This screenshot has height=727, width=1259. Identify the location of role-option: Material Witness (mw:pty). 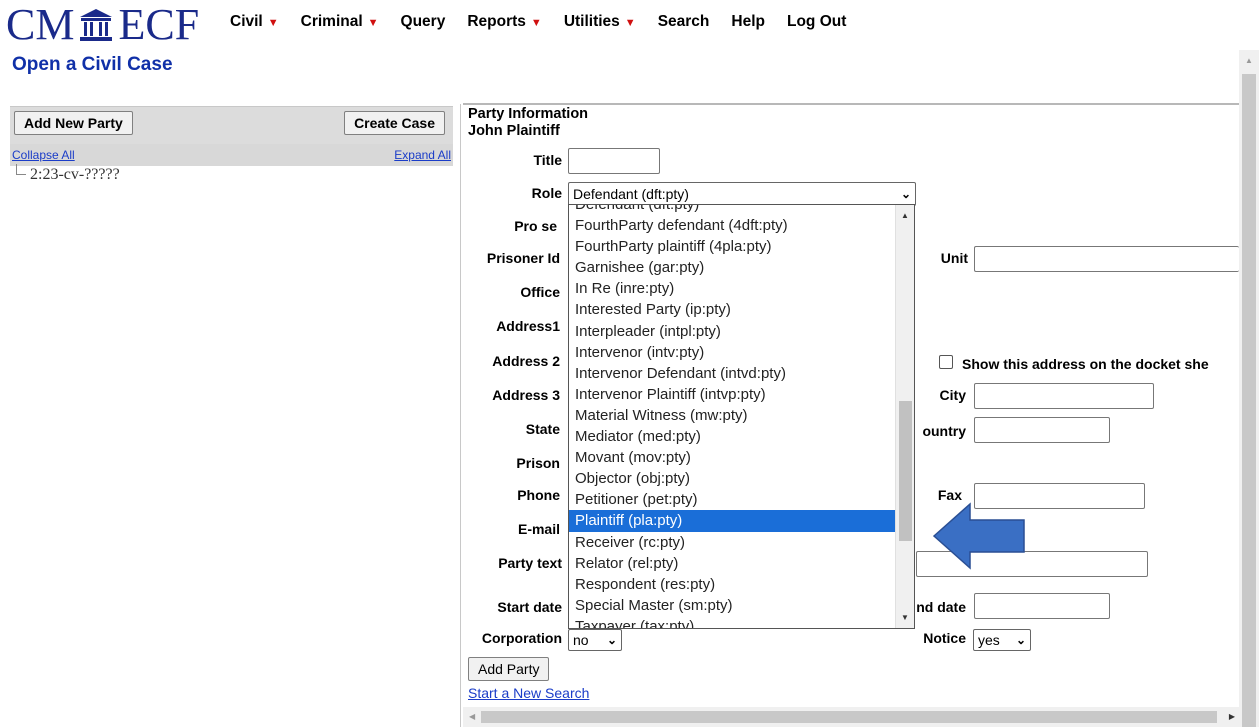
(732, 415).